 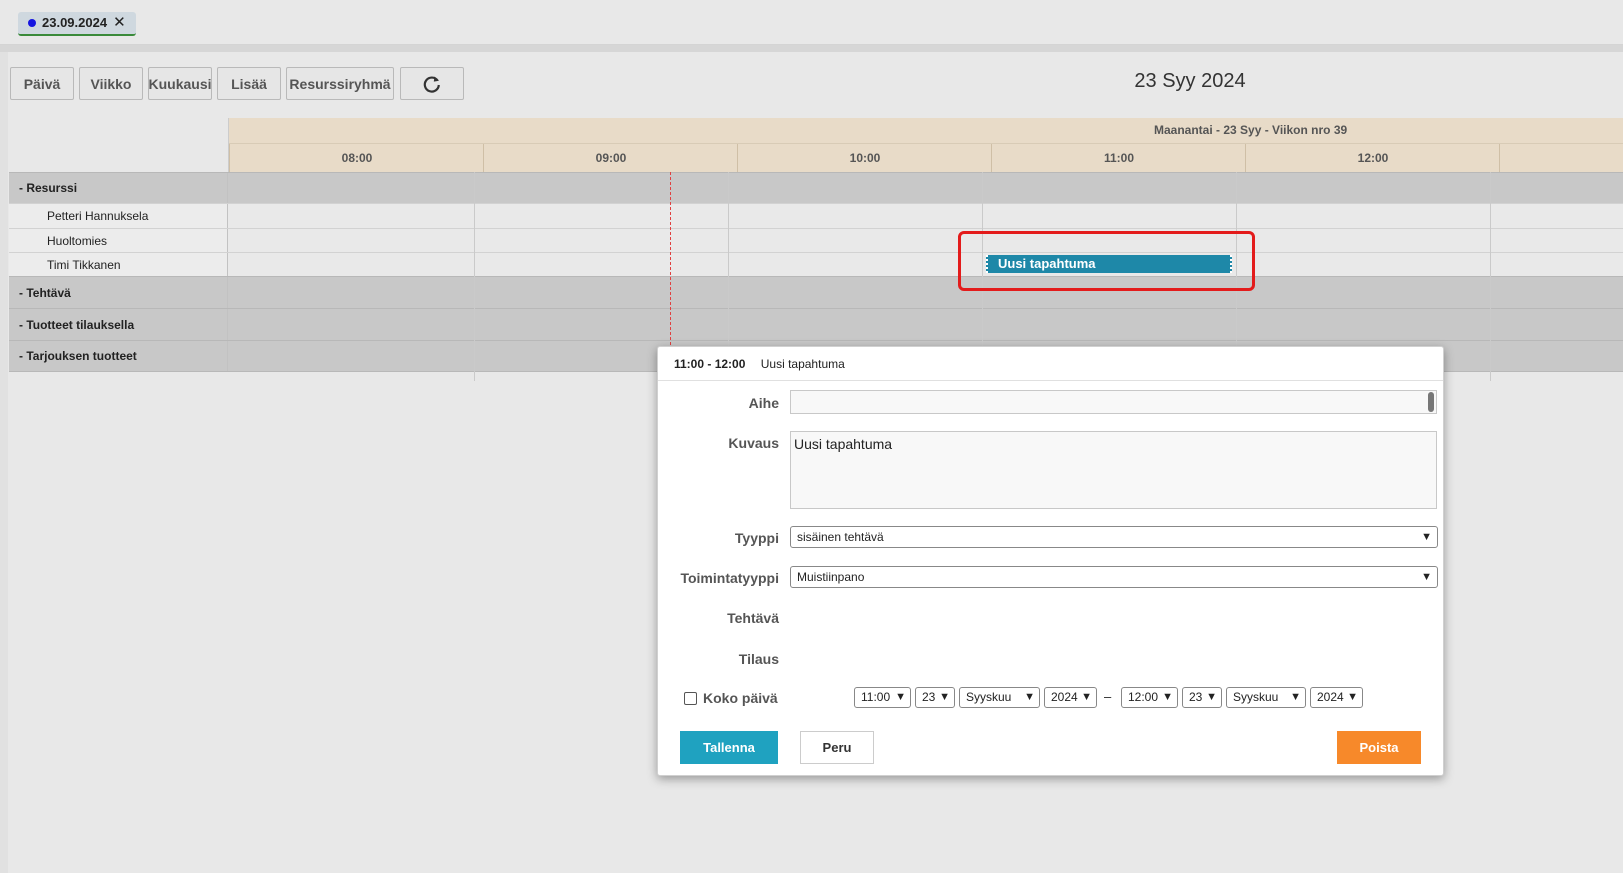 What do you see at coordinates (1114, 537) in the screenshot?
I see `type-select: sisäinen tehtävä ▼` at bounding box center [1114, 537].